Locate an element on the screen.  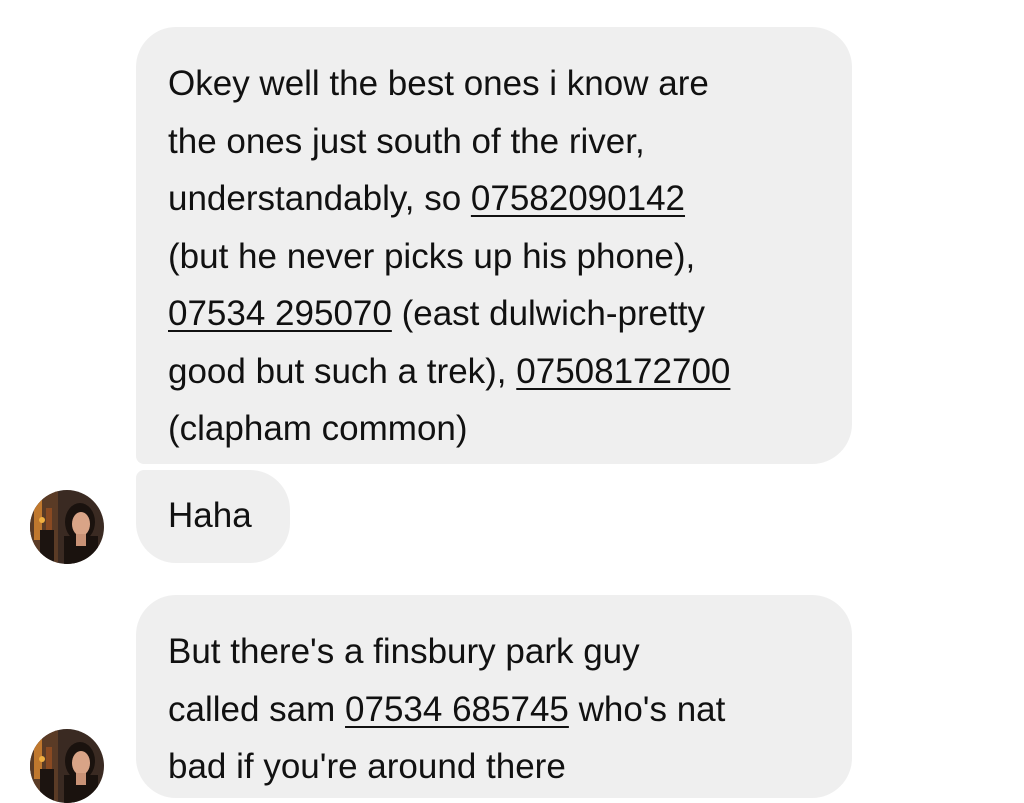
message-bubble: Haha is located at coordinates (213, 516).